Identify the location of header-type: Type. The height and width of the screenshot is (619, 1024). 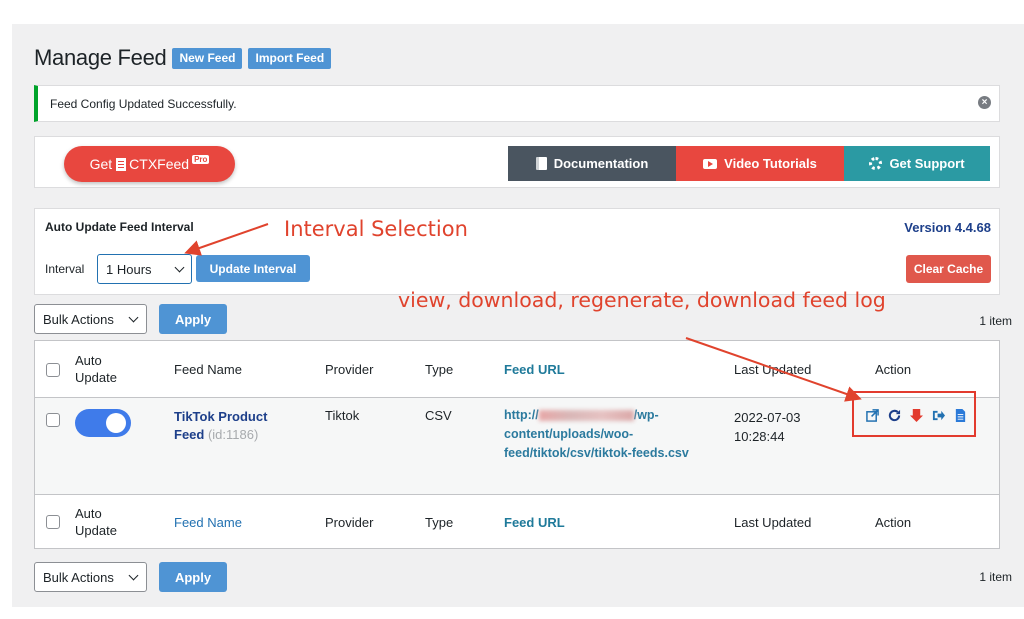
(439, 369).